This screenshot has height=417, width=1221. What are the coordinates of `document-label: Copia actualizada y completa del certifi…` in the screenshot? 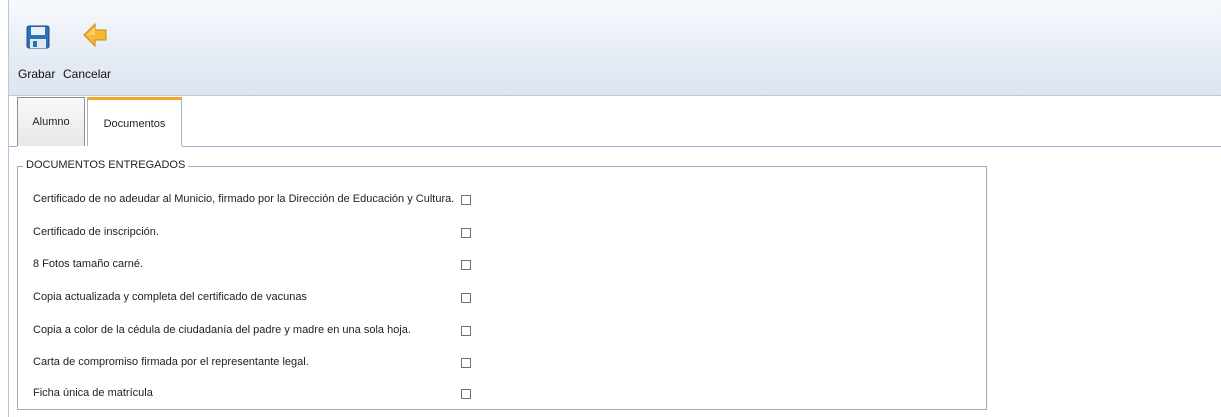 It's located at (170, 297).